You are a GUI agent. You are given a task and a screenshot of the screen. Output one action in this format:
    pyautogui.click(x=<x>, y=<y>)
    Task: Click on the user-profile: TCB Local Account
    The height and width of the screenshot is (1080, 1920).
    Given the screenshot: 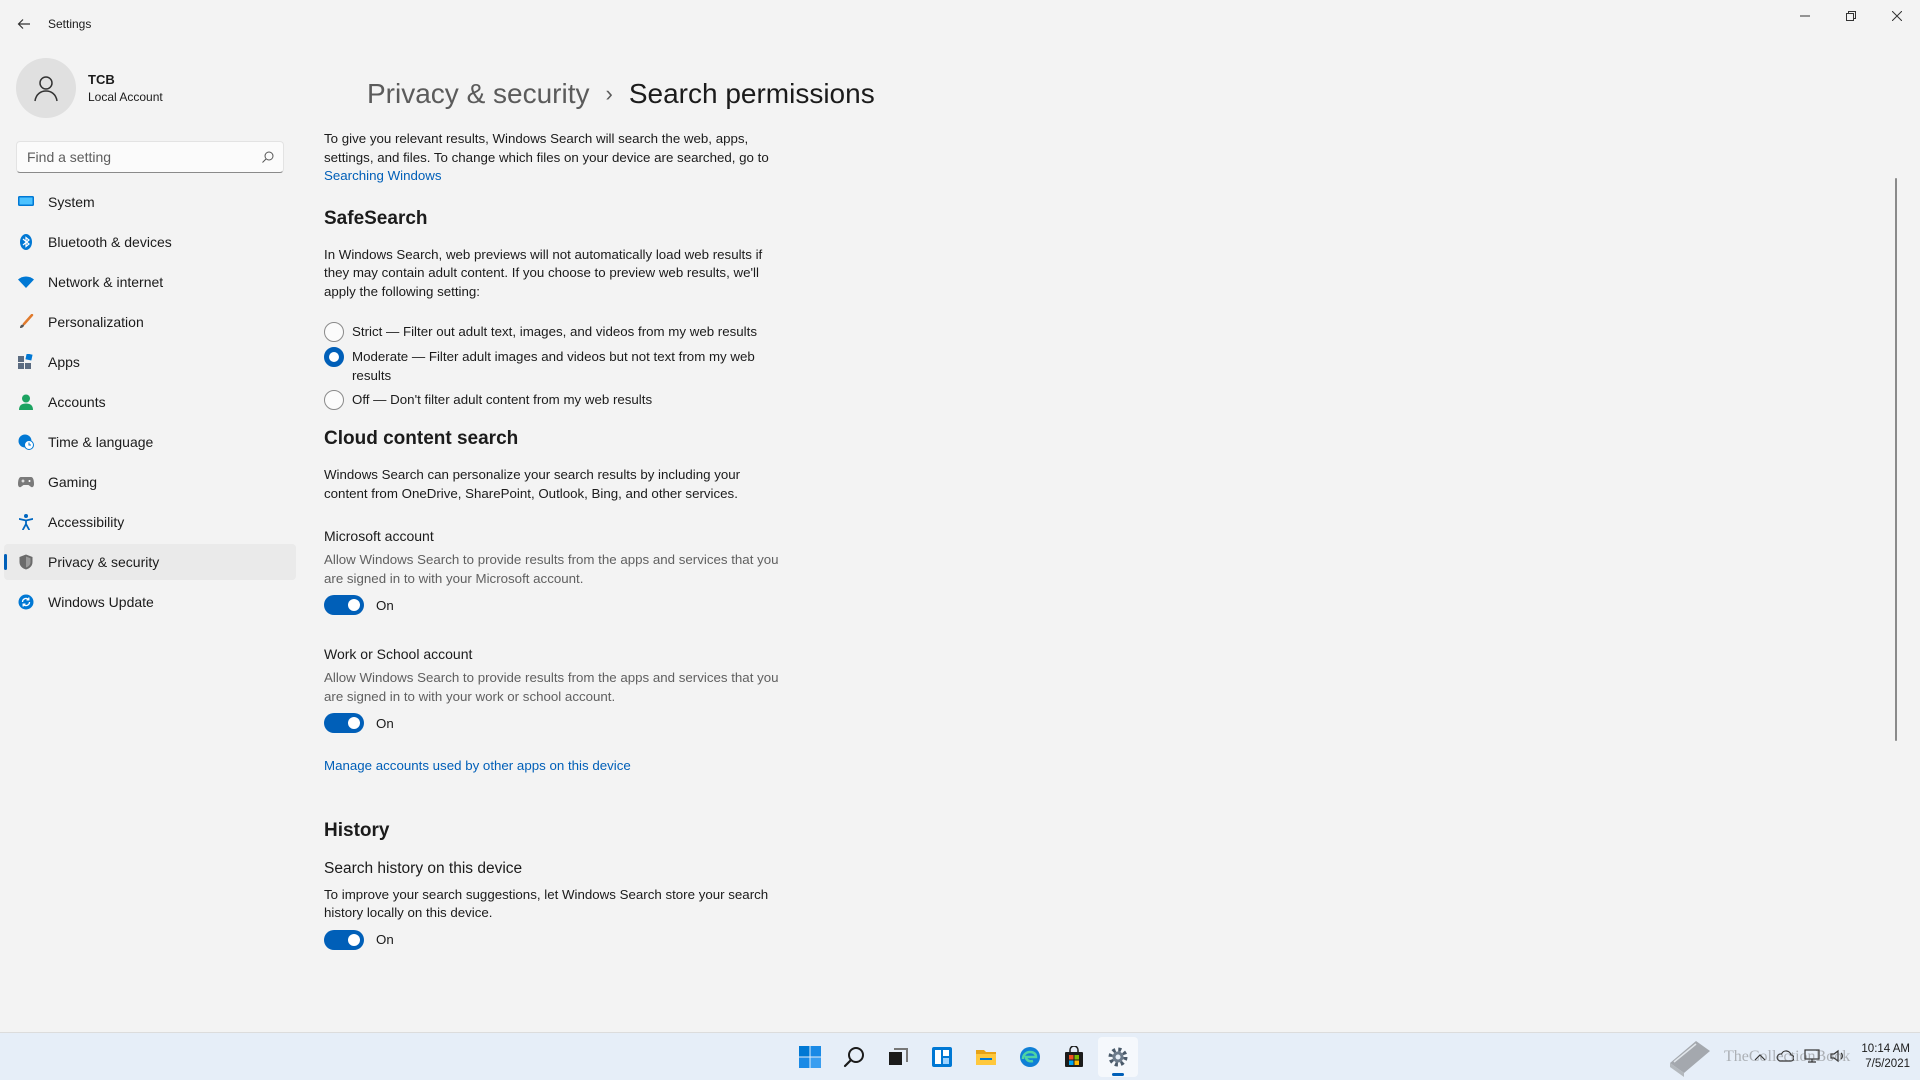 What is the action you would take?
    pyautogui.click(x=89, y=88)
    